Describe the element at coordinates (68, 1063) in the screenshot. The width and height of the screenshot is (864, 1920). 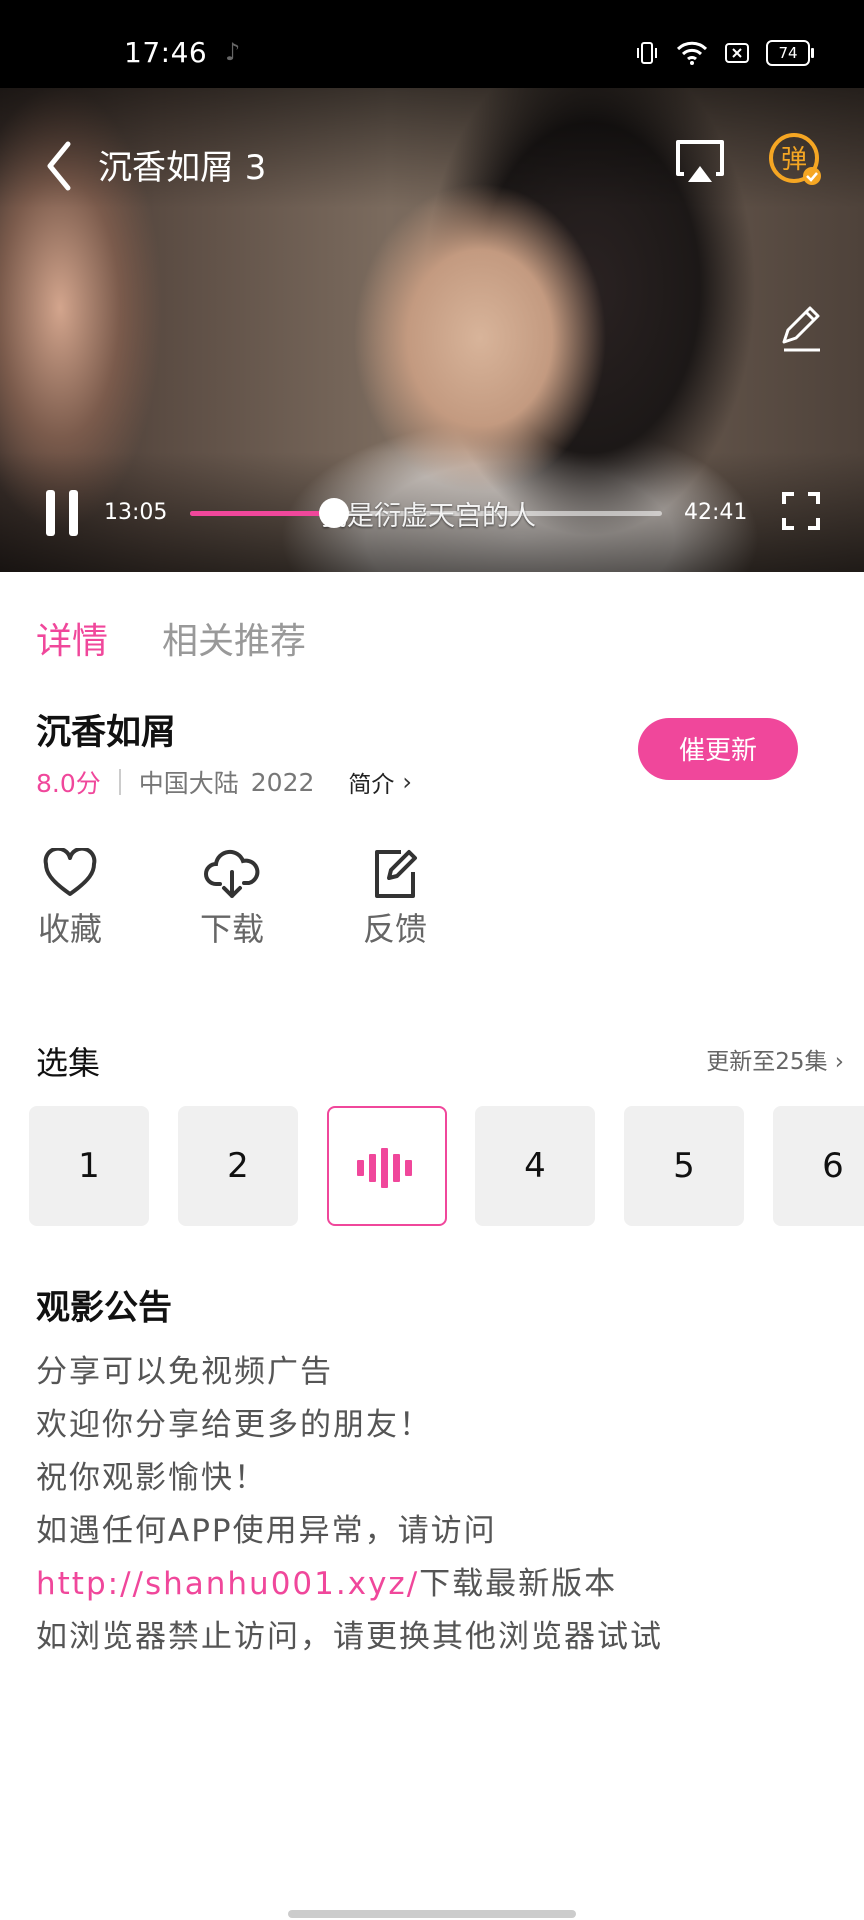
I see `episodes-title: 选集` at that location.